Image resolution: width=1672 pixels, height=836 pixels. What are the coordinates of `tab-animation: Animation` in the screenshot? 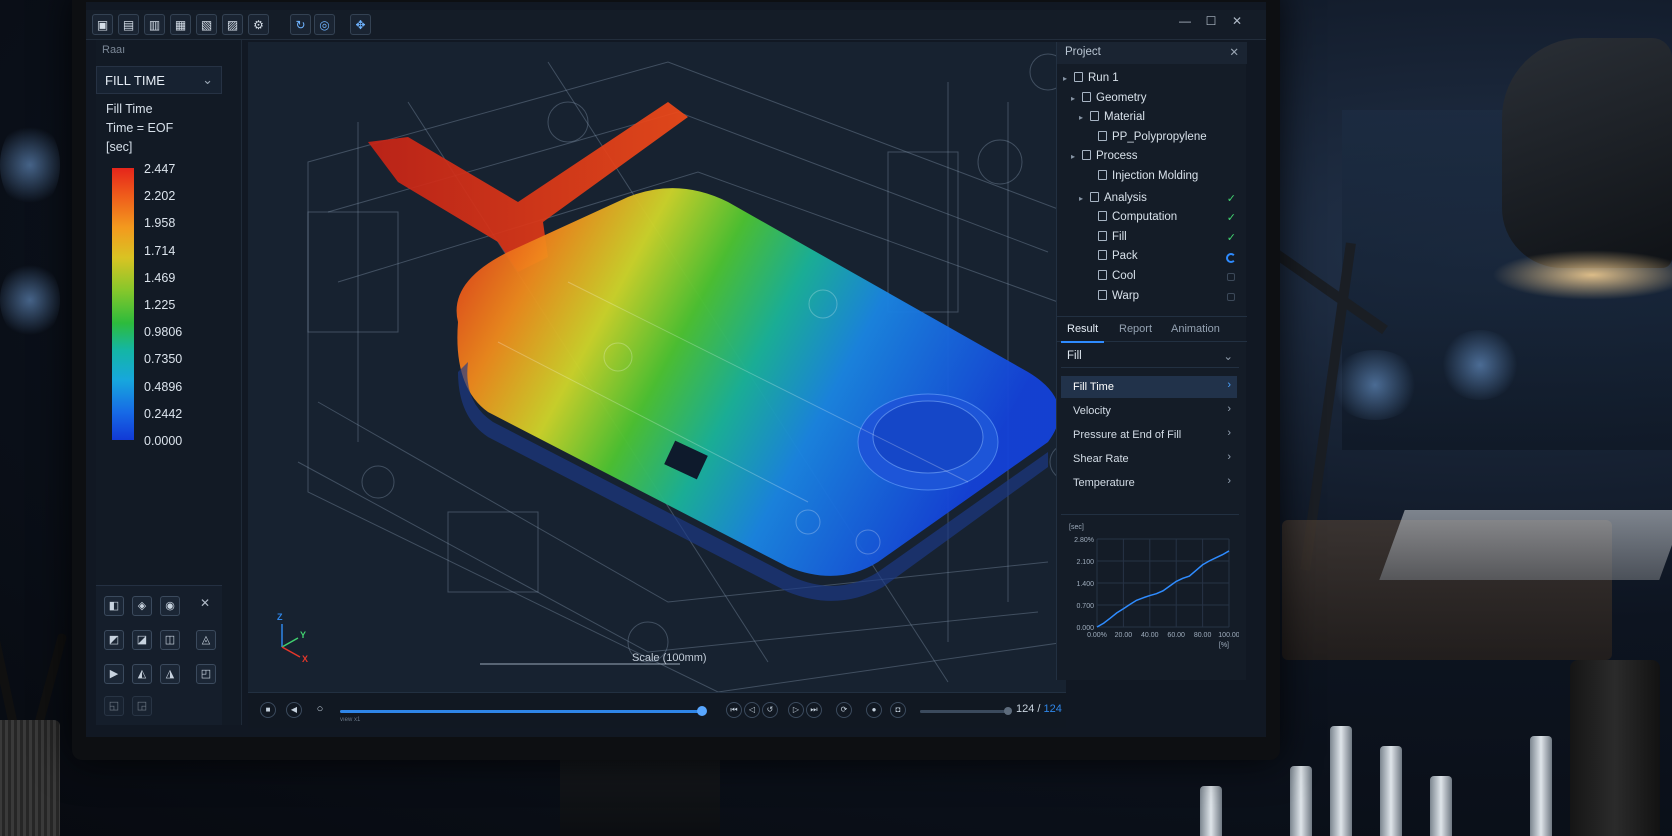 It's located at (1195, 329).